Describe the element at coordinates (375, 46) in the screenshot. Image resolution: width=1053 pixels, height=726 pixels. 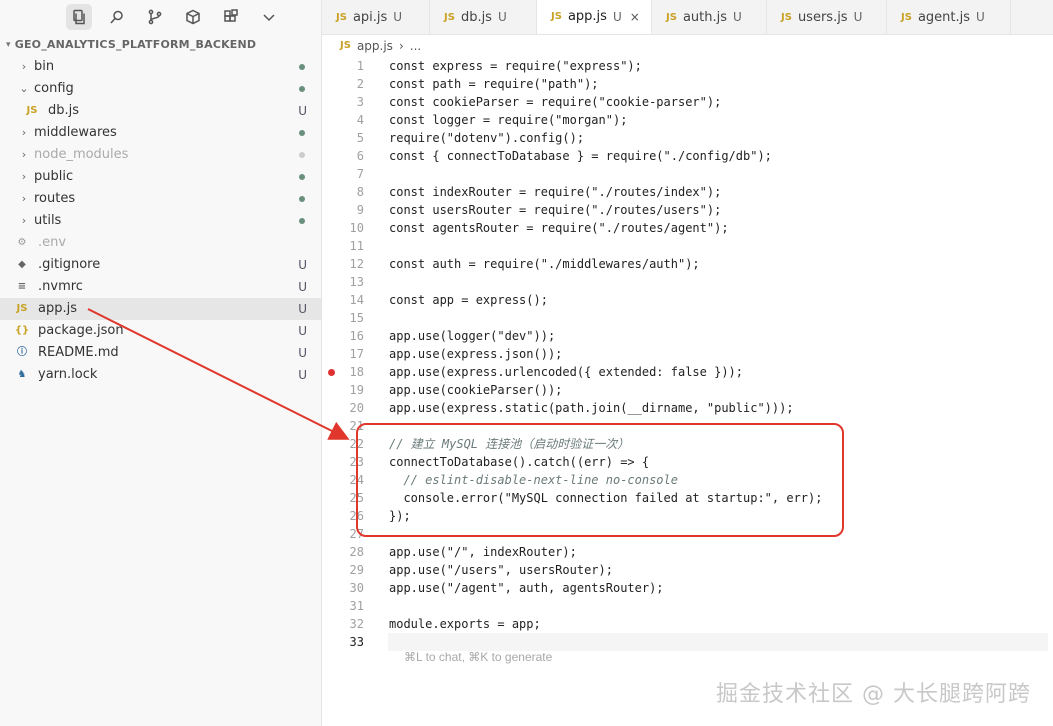
I see `breadcrumb-file: app.js` at that location.